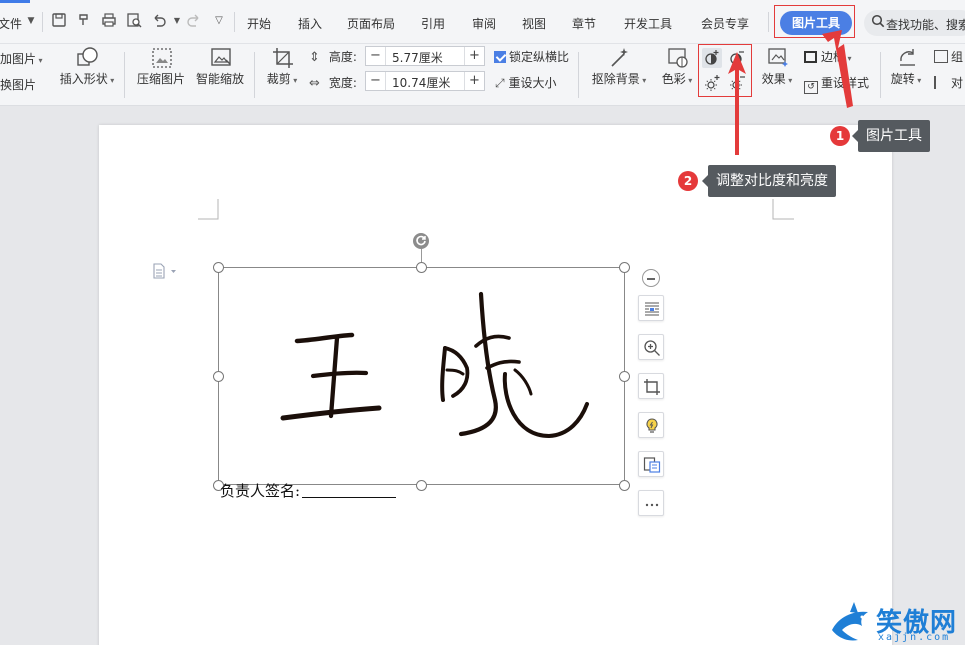 This screenshot has width=965, height=645. I want to click on width-spinner: − 10.74厘米 +, so click(425, 81).